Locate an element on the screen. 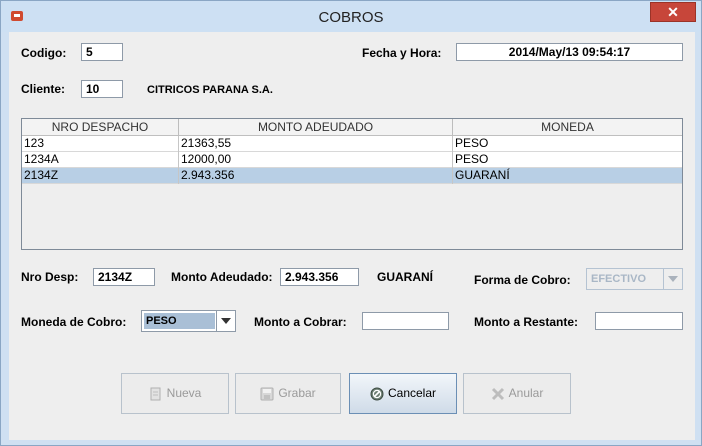 The width and height of the screenshot is (702, 446). anular-label: Anular is located at coordinates (526, 393).